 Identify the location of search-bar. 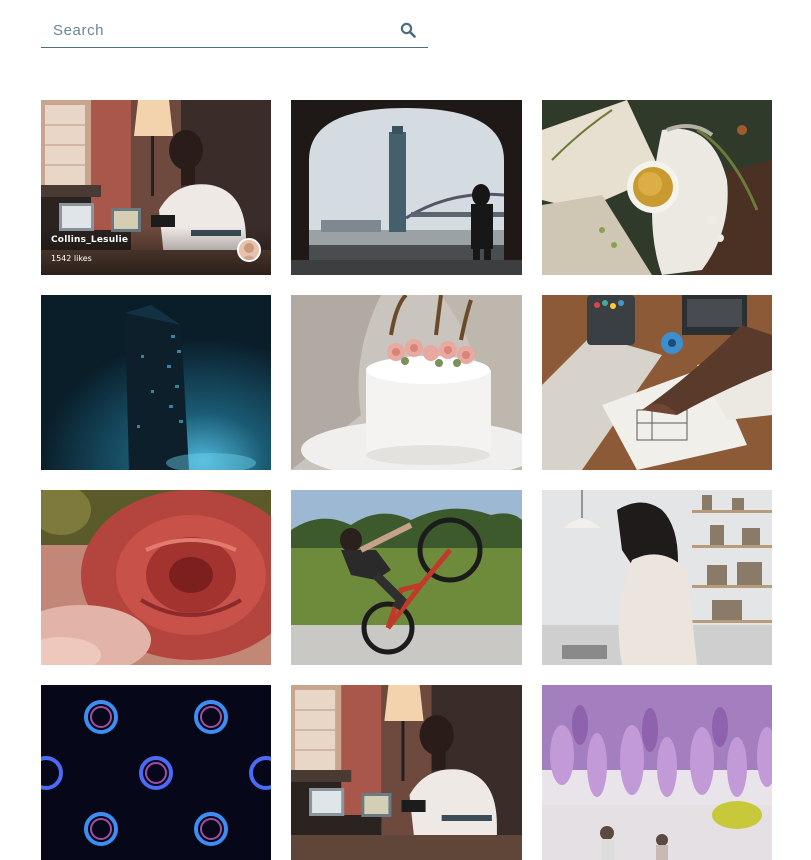
(234, 31).